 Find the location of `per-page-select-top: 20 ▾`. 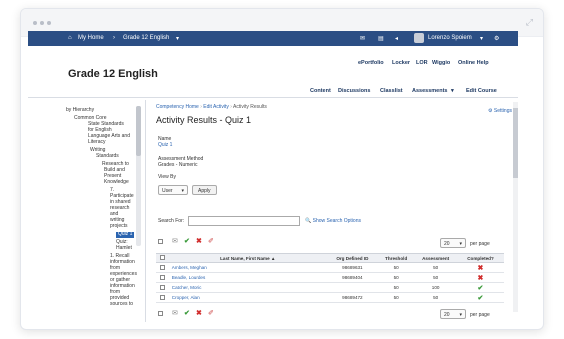

per-page-select-top: 20 ▾ is located at coordinates (453, 243).